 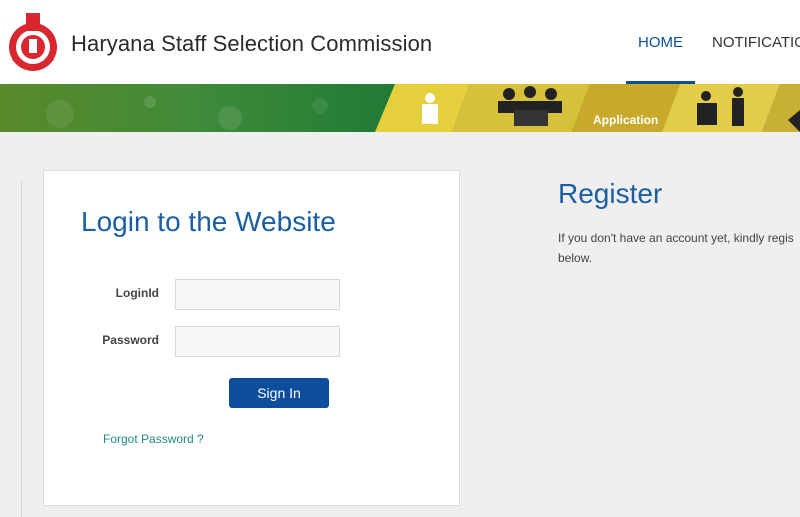 I want to click on password-label: Password, so click(x=130, y=340).